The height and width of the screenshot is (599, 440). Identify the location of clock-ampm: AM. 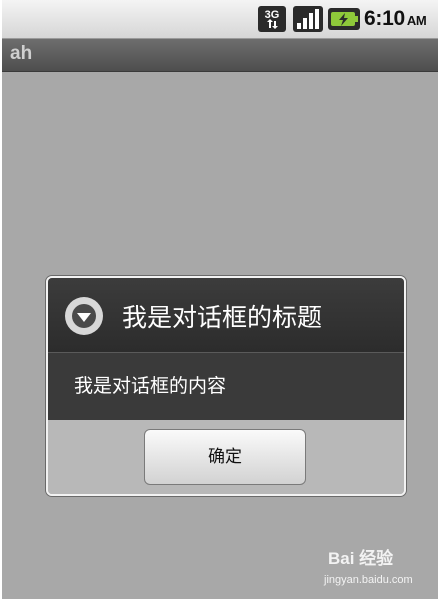
(416, 20).